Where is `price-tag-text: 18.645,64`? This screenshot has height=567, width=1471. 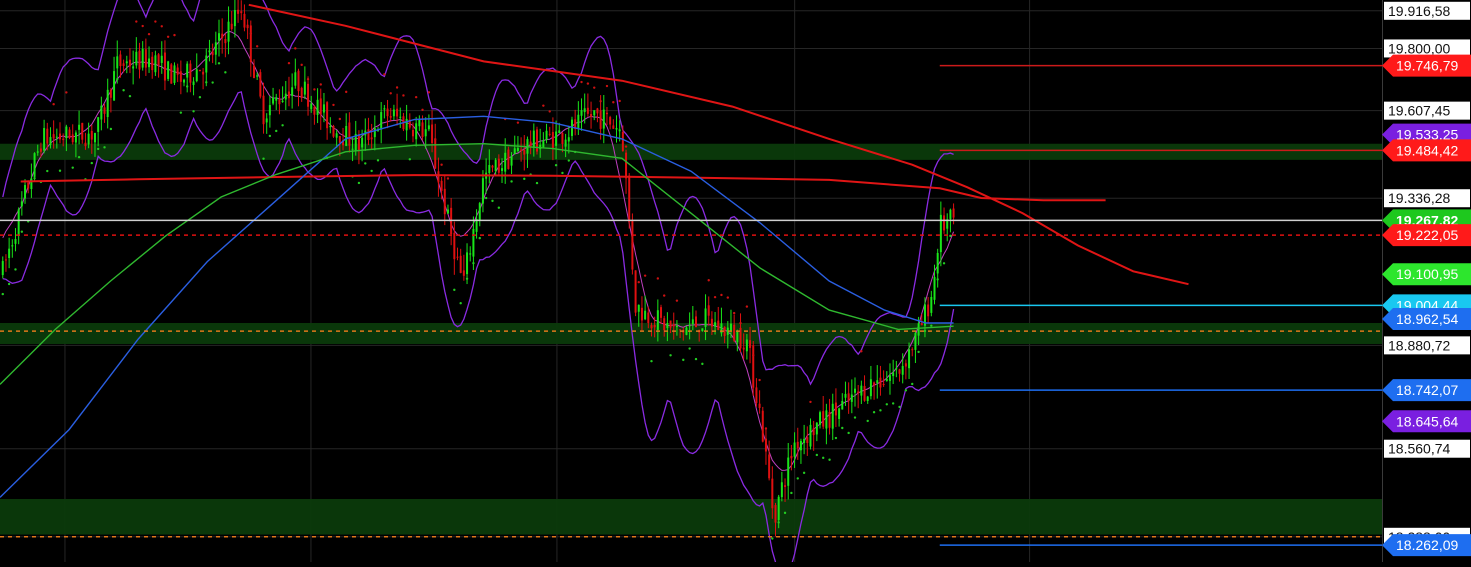 price-tag-text: 18.645,64 is located at coordinates (1427, 421).